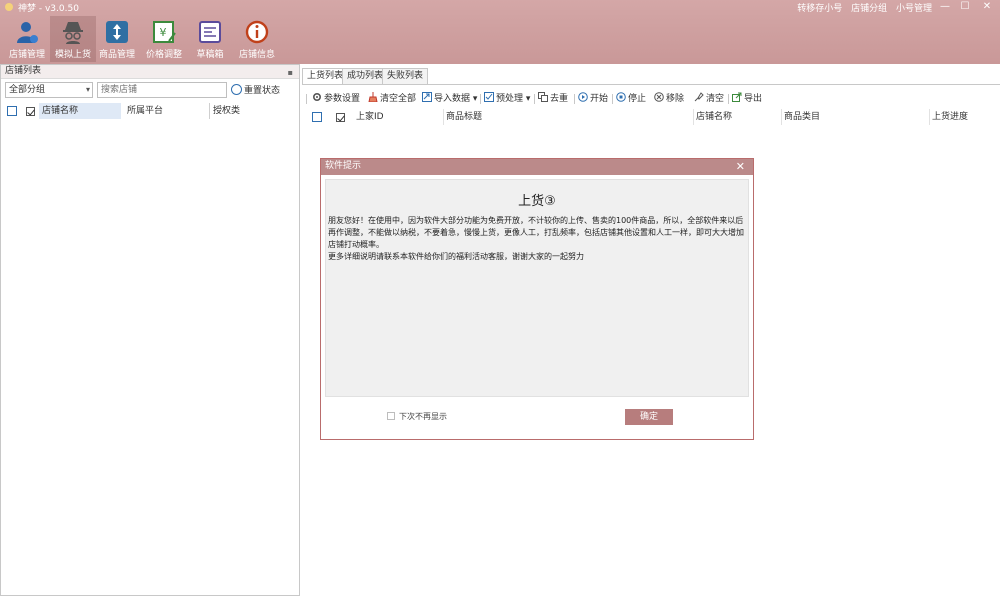 The image size is (1000, 596). I want to click on dialog-title: 软件提示, so click(343, 166).